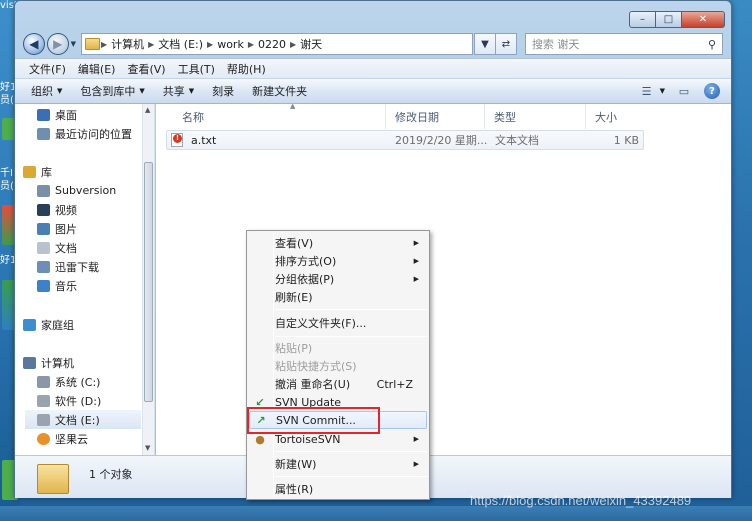 This screenshot has width=752, height=521. I want to click on help-button: ?, so click(712, 91).